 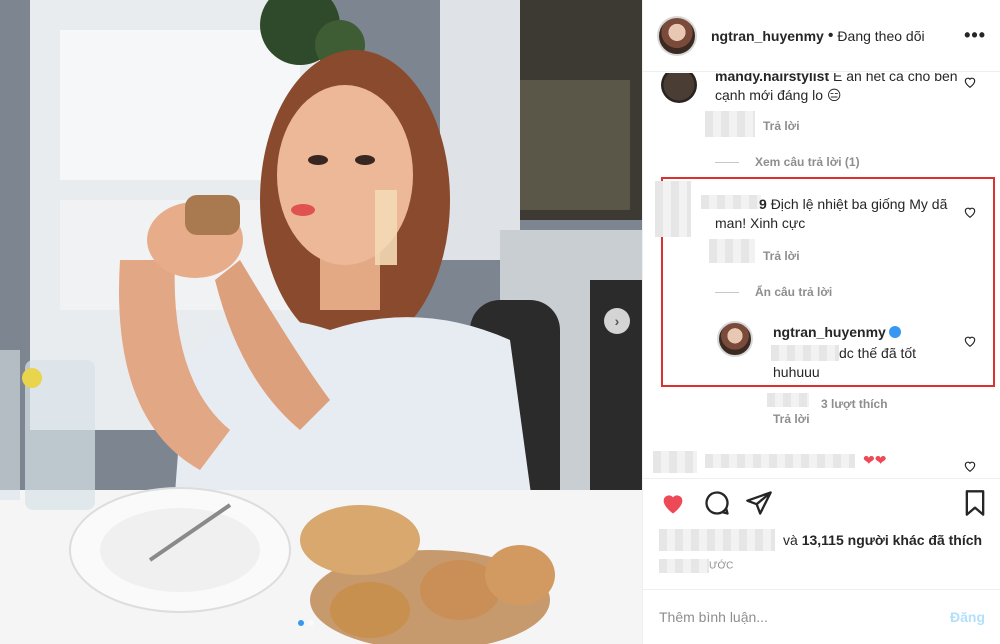 I want to click on post-actions: và 13,115 người khác đã thích ước, so click(x=821, y=525).